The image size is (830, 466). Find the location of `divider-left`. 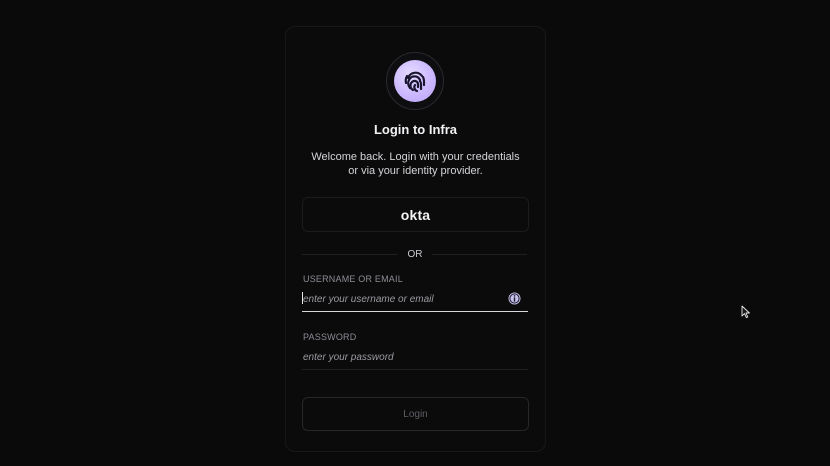

divider-left is located at coordinates (350, 254).